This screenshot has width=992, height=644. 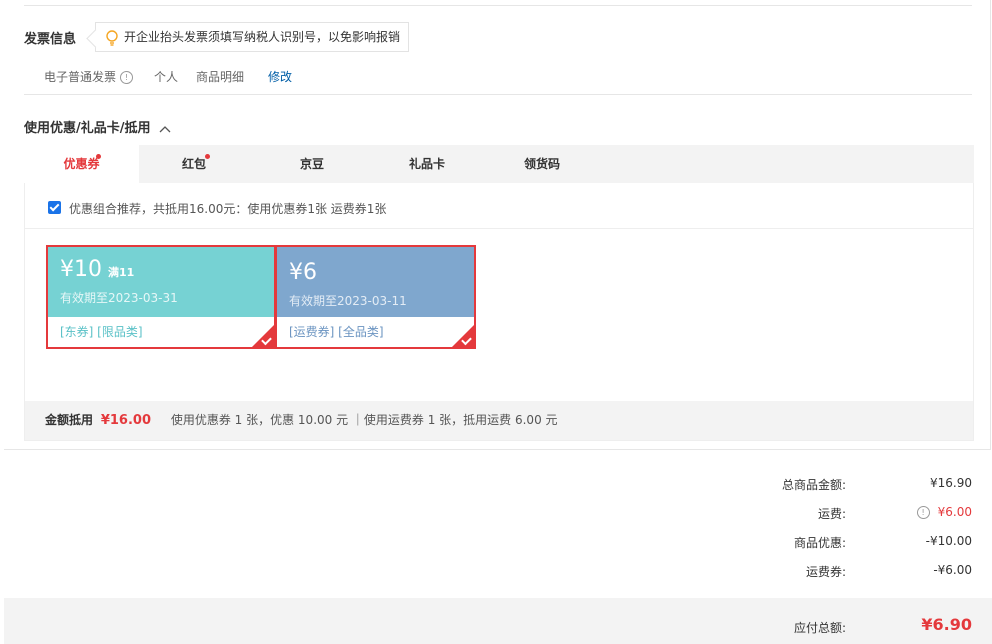 What do you see at coordinates (498, 94) in the screenshot?
I see `section-divider` at bounding box center [498, 94].